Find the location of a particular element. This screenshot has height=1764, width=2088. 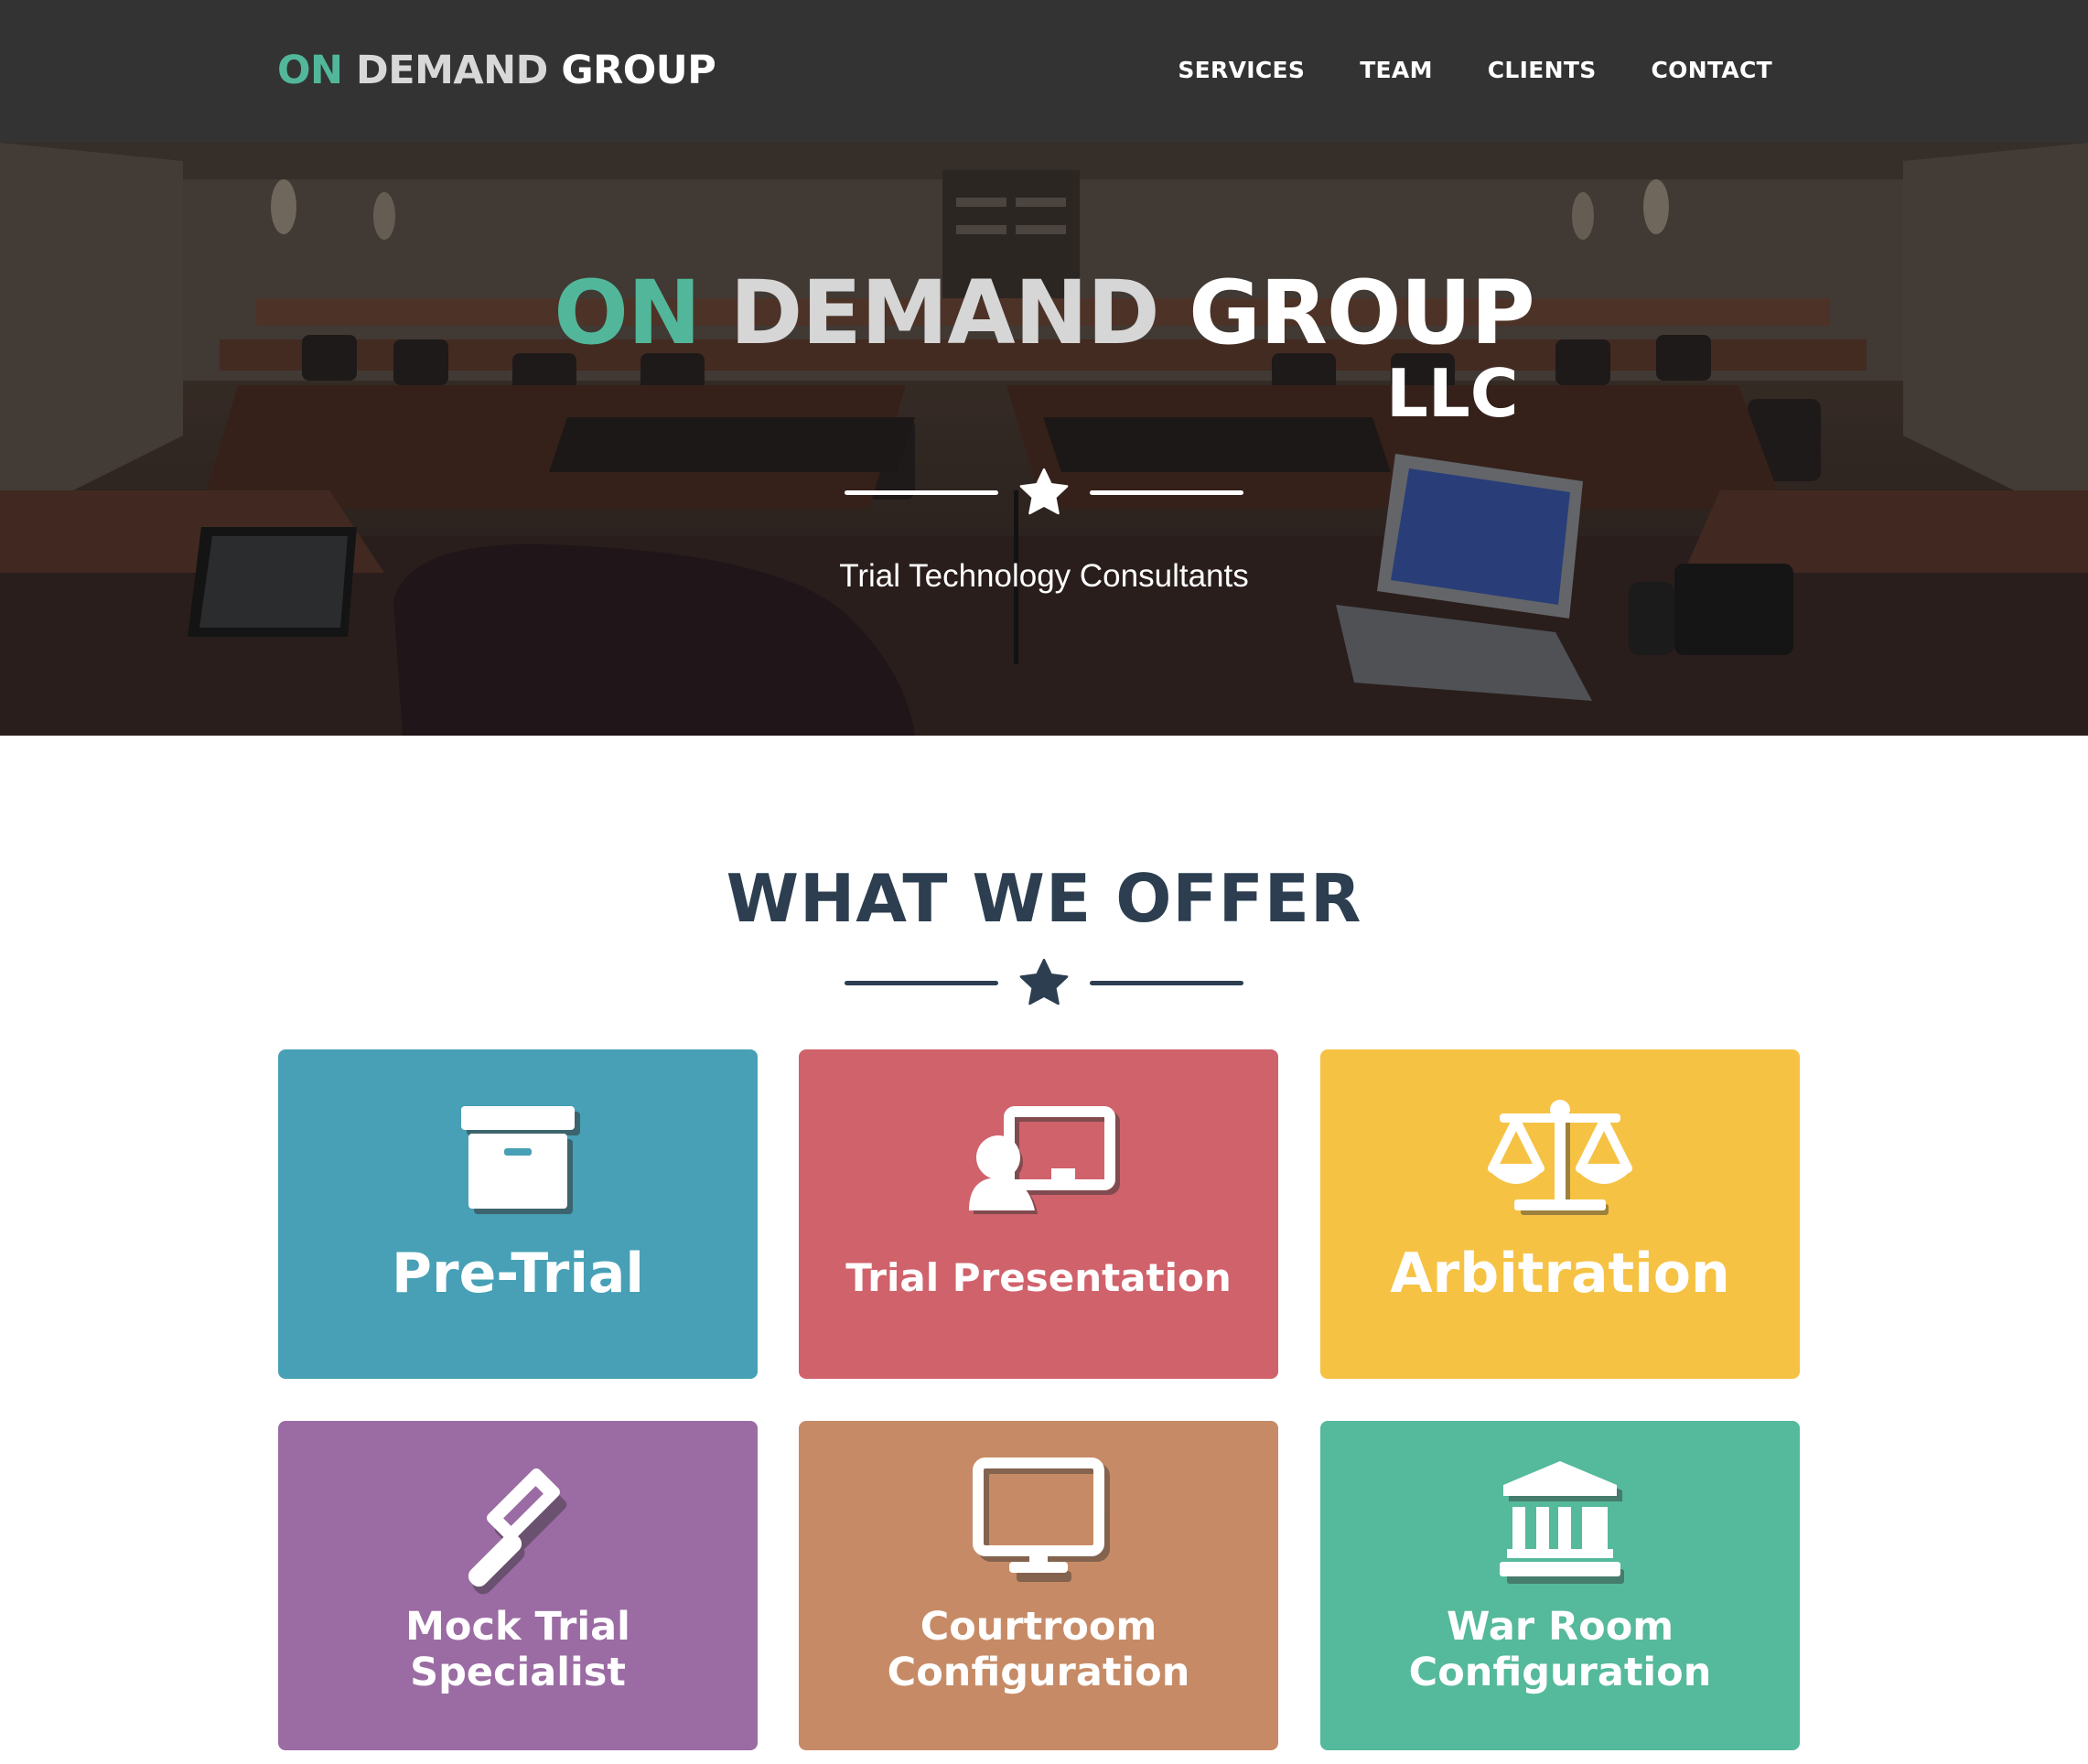

service-card-courtroom-configuration: Courtroom Configuration is located at coordinates (1038, 1585).